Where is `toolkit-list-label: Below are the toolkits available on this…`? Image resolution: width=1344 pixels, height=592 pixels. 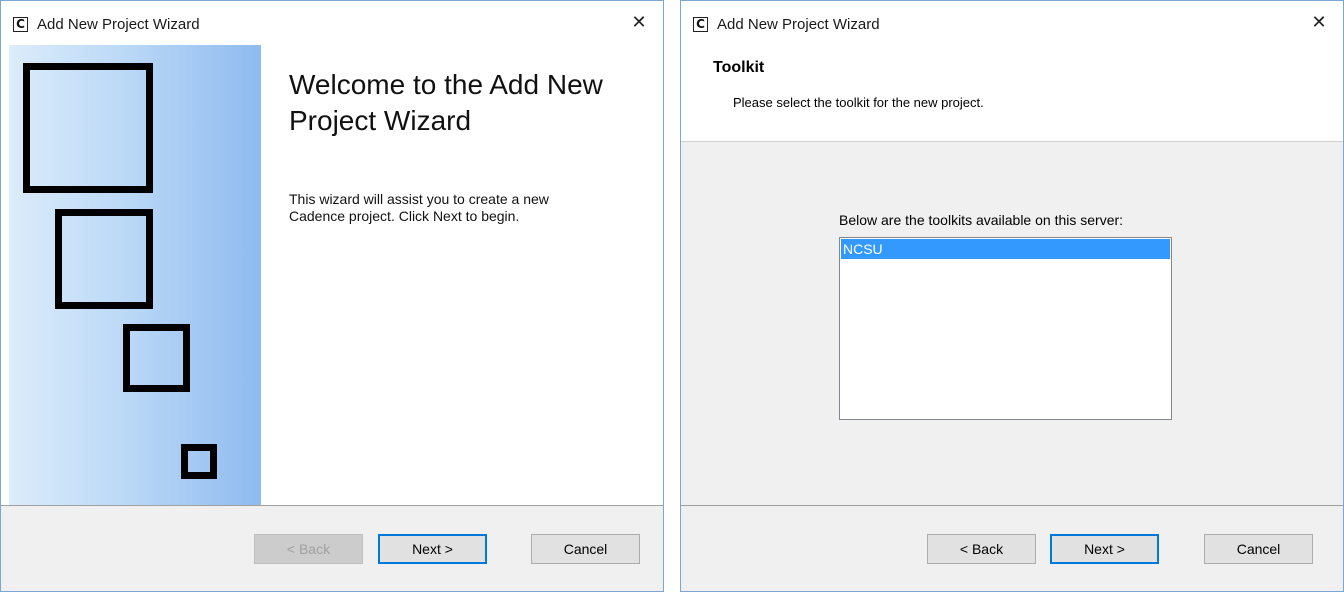 toolkit-list-label: Below are the toolkits available on this… is located at coordinates (981, 220).